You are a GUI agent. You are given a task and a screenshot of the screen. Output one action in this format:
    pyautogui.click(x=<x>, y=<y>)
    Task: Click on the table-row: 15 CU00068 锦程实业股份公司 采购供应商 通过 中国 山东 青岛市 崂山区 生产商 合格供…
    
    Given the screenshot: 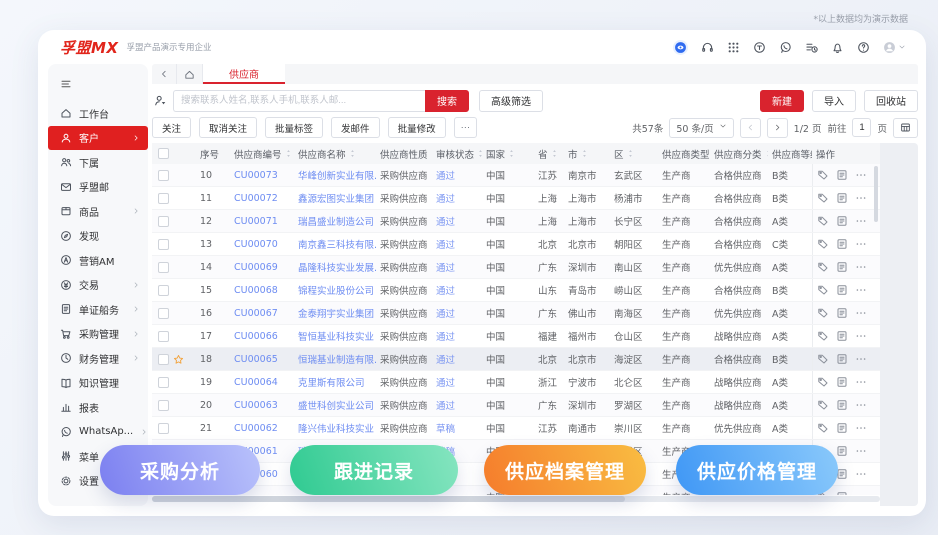 What is the action you would take?
    pyautogui.click(x=516, y=290)
    